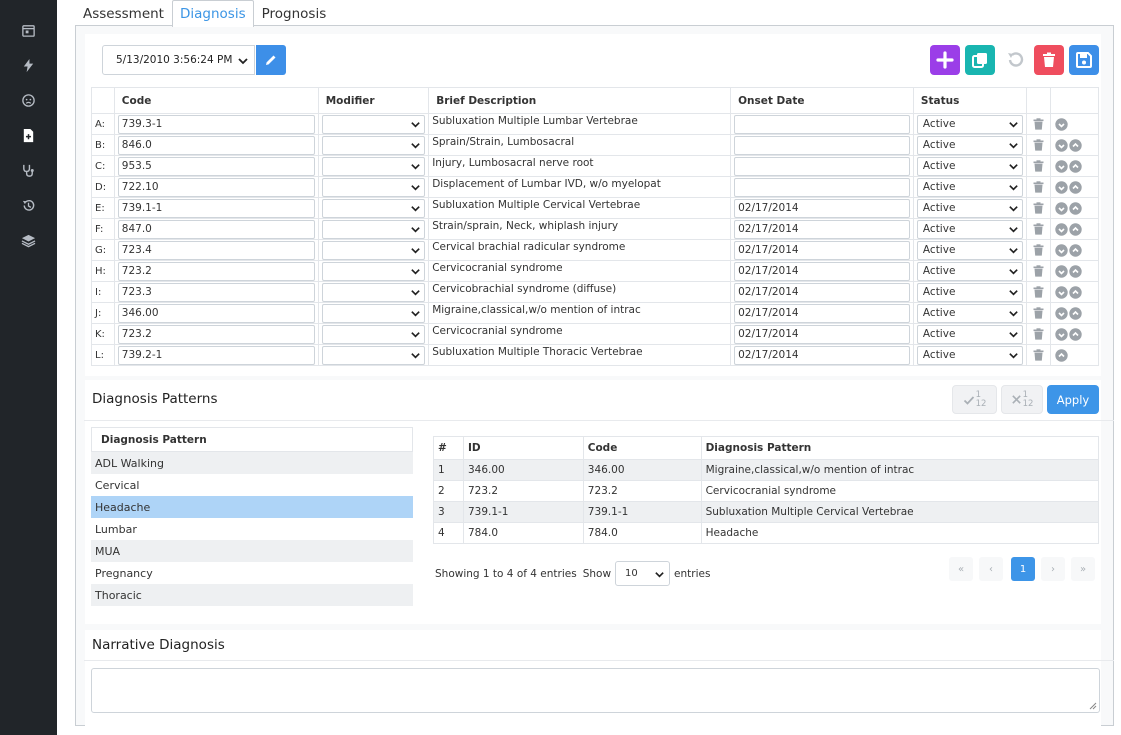 The height and width of the screenshot is (735, 1121). Describe the element at coordinates (252, 551) in the screenshot. I see `pattern-item-mua: MUA` at that location.